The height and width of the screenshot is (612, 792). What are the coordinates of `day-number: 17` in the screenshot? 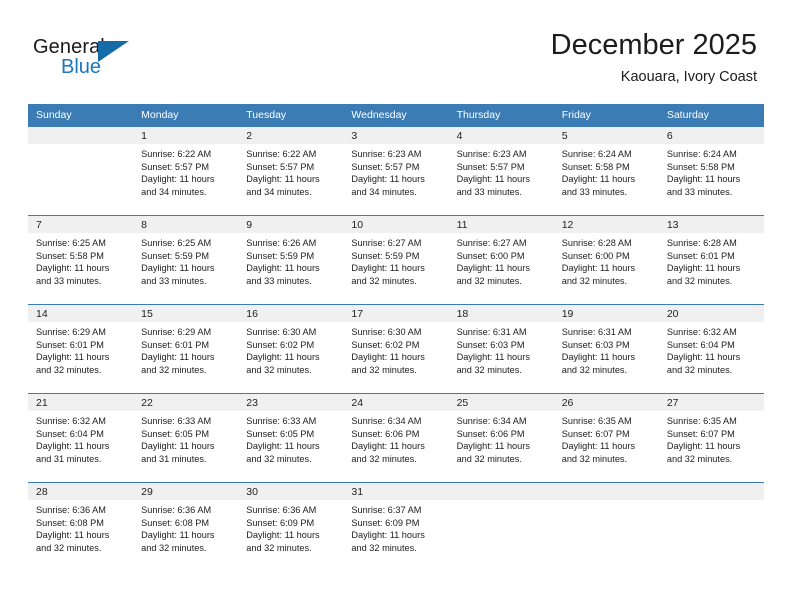 It's located at (396, 313).